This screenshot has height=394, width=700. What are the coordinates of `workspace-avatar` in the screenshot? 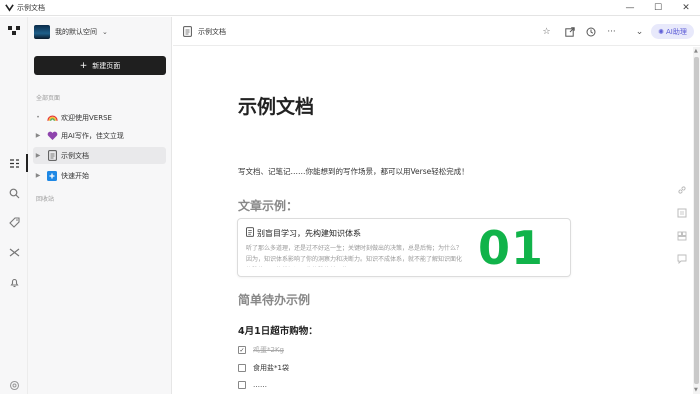 It's located at (42, 32).